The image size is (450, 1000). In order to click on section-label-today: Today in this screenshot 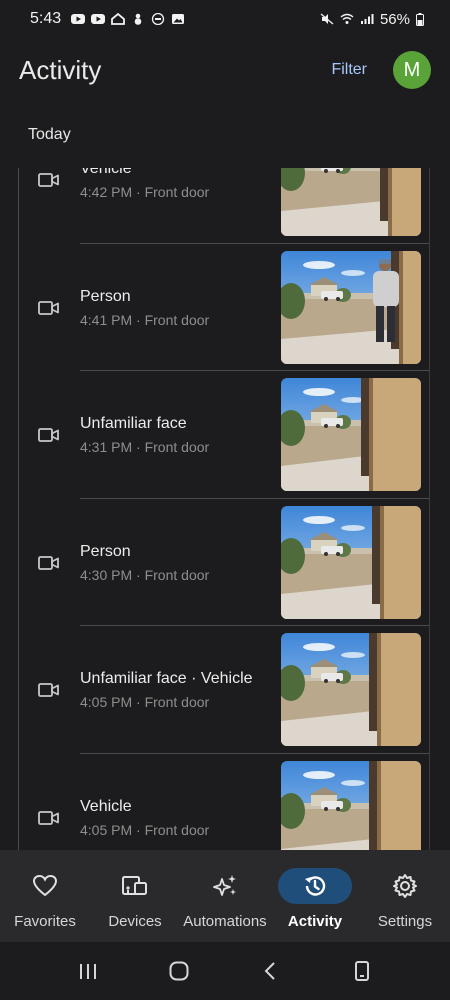, I will do `click(49, 134)`.